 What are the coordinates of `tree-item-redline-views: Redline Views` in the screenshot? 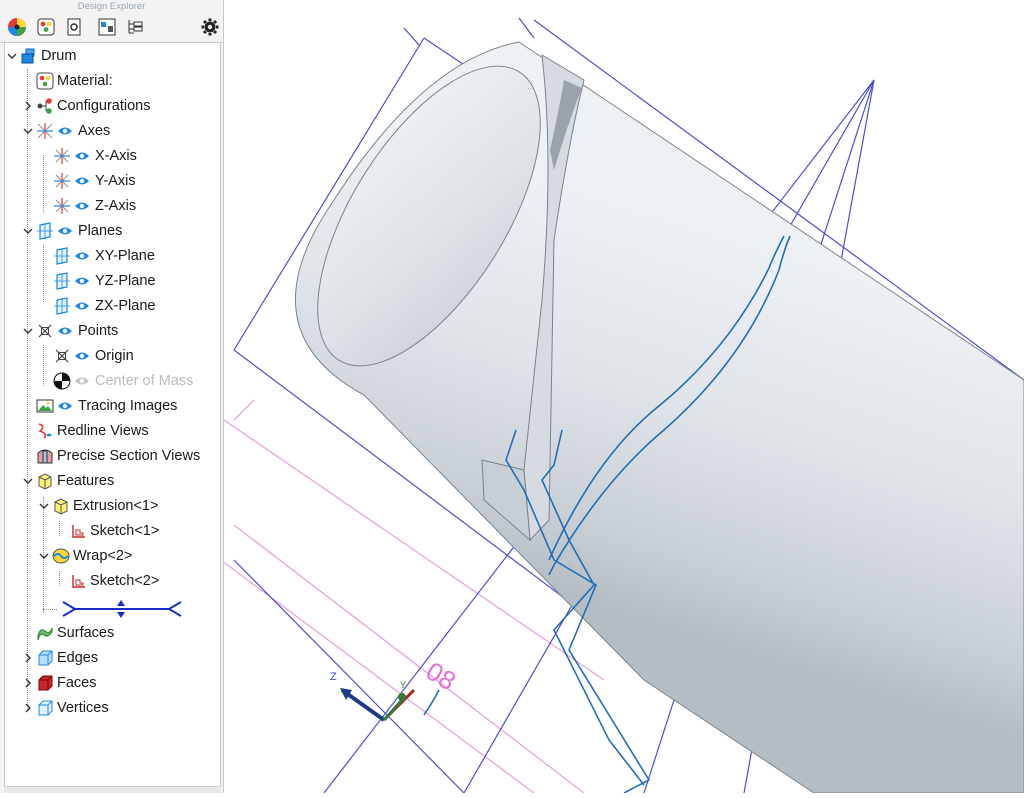 It's located at (92, 431).